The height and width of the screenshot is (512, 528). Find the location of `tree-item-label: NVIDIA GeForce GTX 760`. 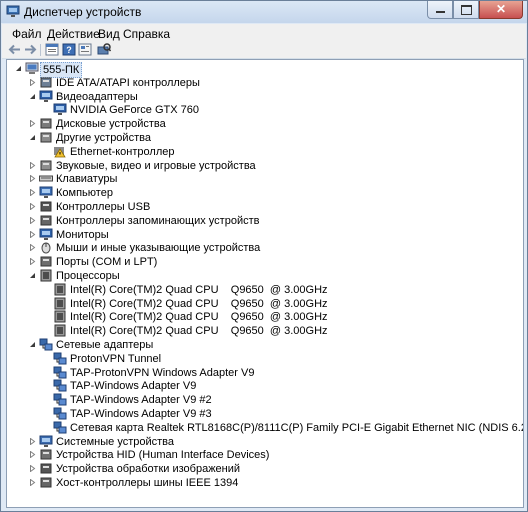

tree-item-label: NVIDIA GeForce GTX 760 is located at coordinates (134, 110).